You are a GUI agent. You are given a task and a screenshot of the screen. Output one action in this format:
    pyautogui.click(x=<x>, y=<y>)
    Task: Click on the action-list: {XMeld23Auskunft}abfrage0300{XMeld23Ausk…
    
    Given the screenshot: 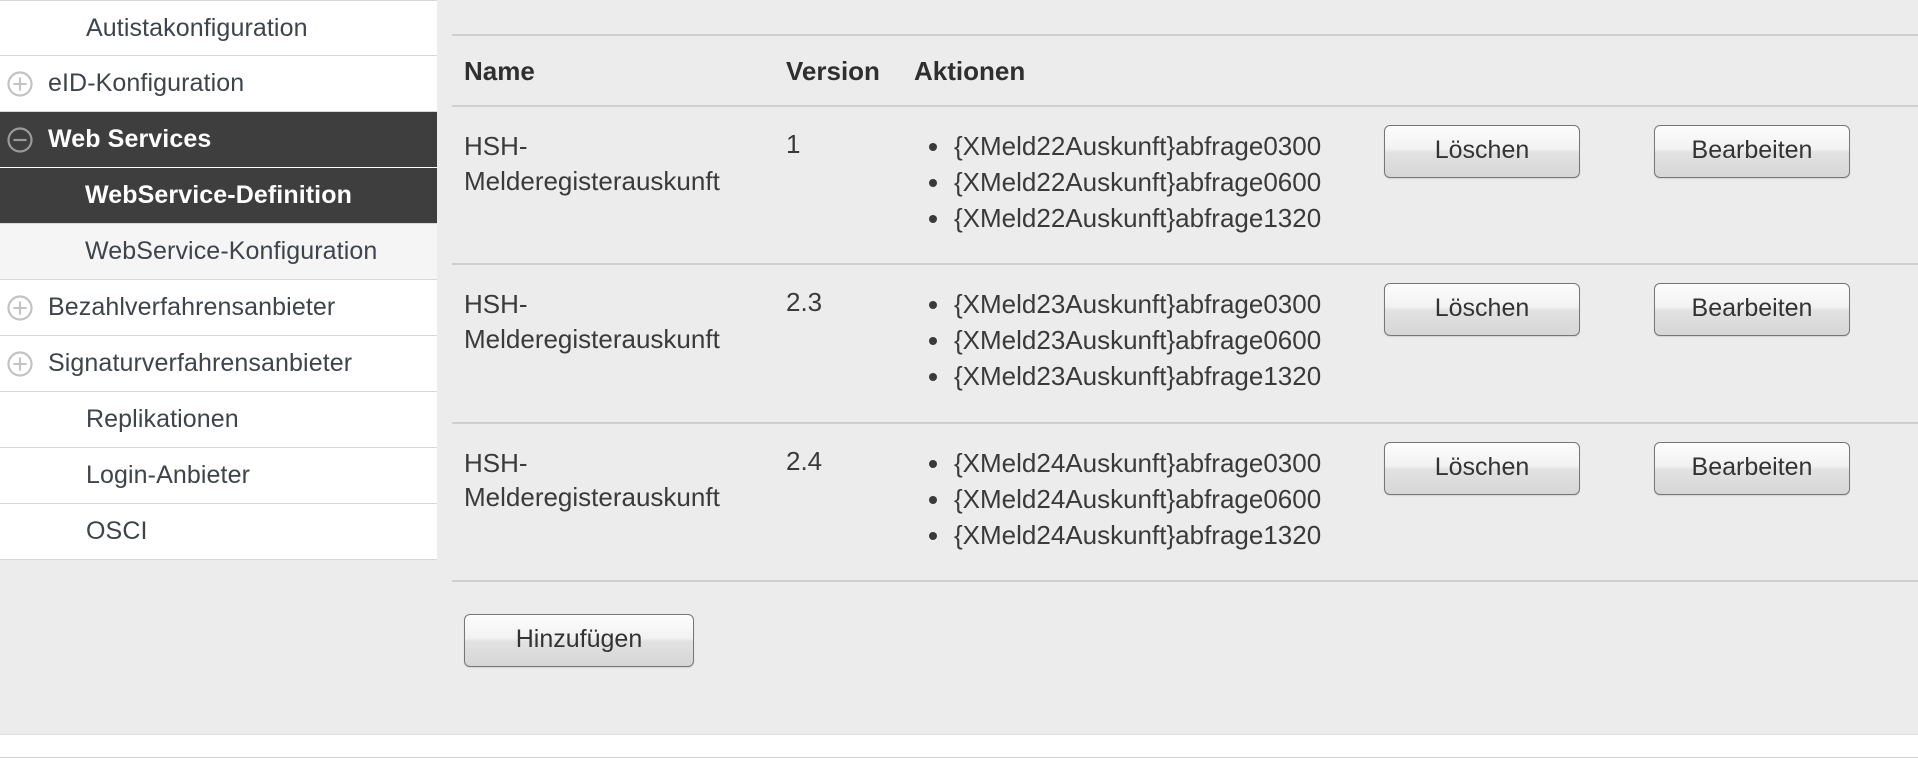 What is the action you would take?
    pyautogui.click(x=1149, y=340)
    